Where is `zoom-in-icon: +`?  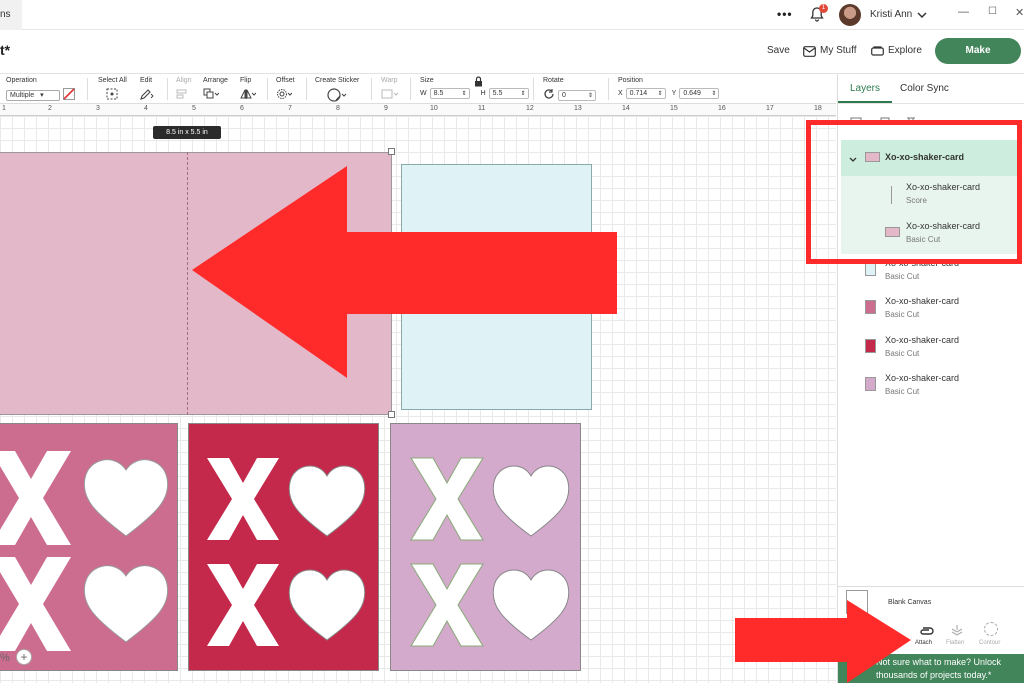
zoom-in-icon: + is located at coordinates (24, 657).